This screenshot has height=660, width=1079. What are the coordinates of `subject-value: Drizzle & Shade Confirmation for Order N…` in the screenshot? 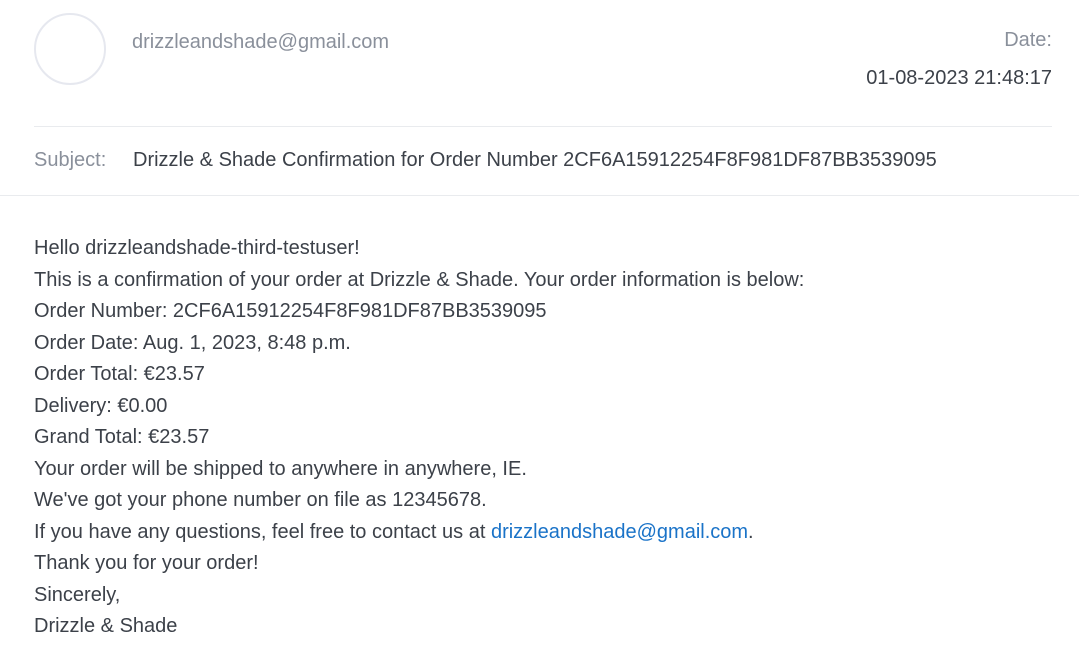 It's located at (535, 160).